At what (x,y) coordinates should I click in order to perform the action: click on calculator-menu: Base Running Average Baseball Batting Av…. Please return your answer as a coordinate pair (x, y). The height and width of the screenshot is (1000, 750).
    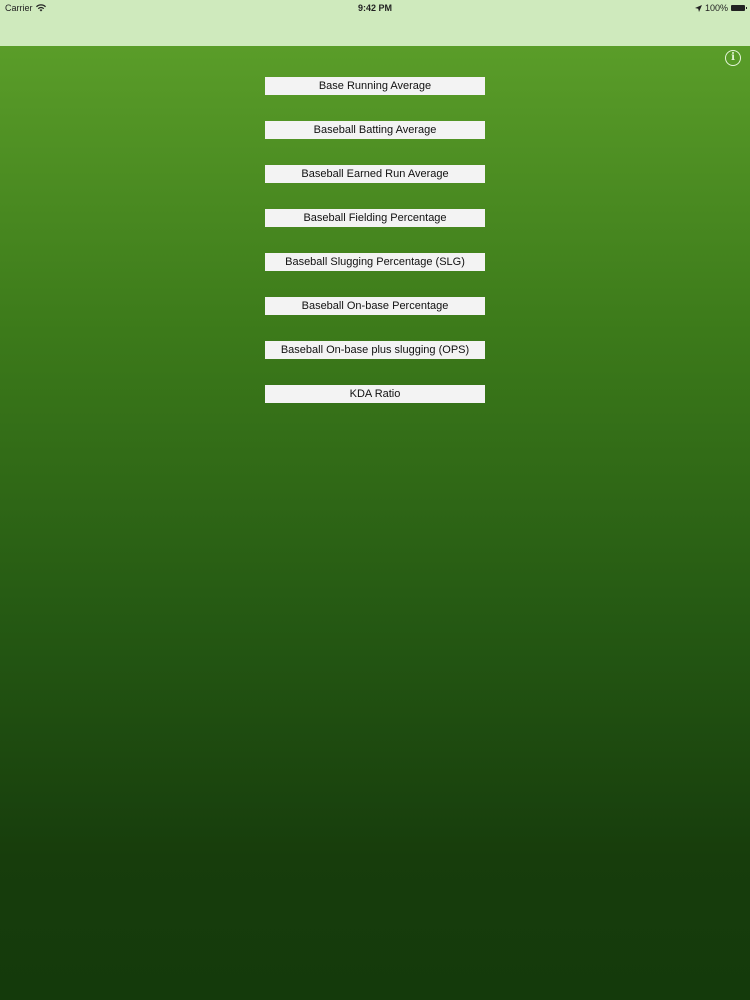
    Looking at the image, I should click on (375, 253).